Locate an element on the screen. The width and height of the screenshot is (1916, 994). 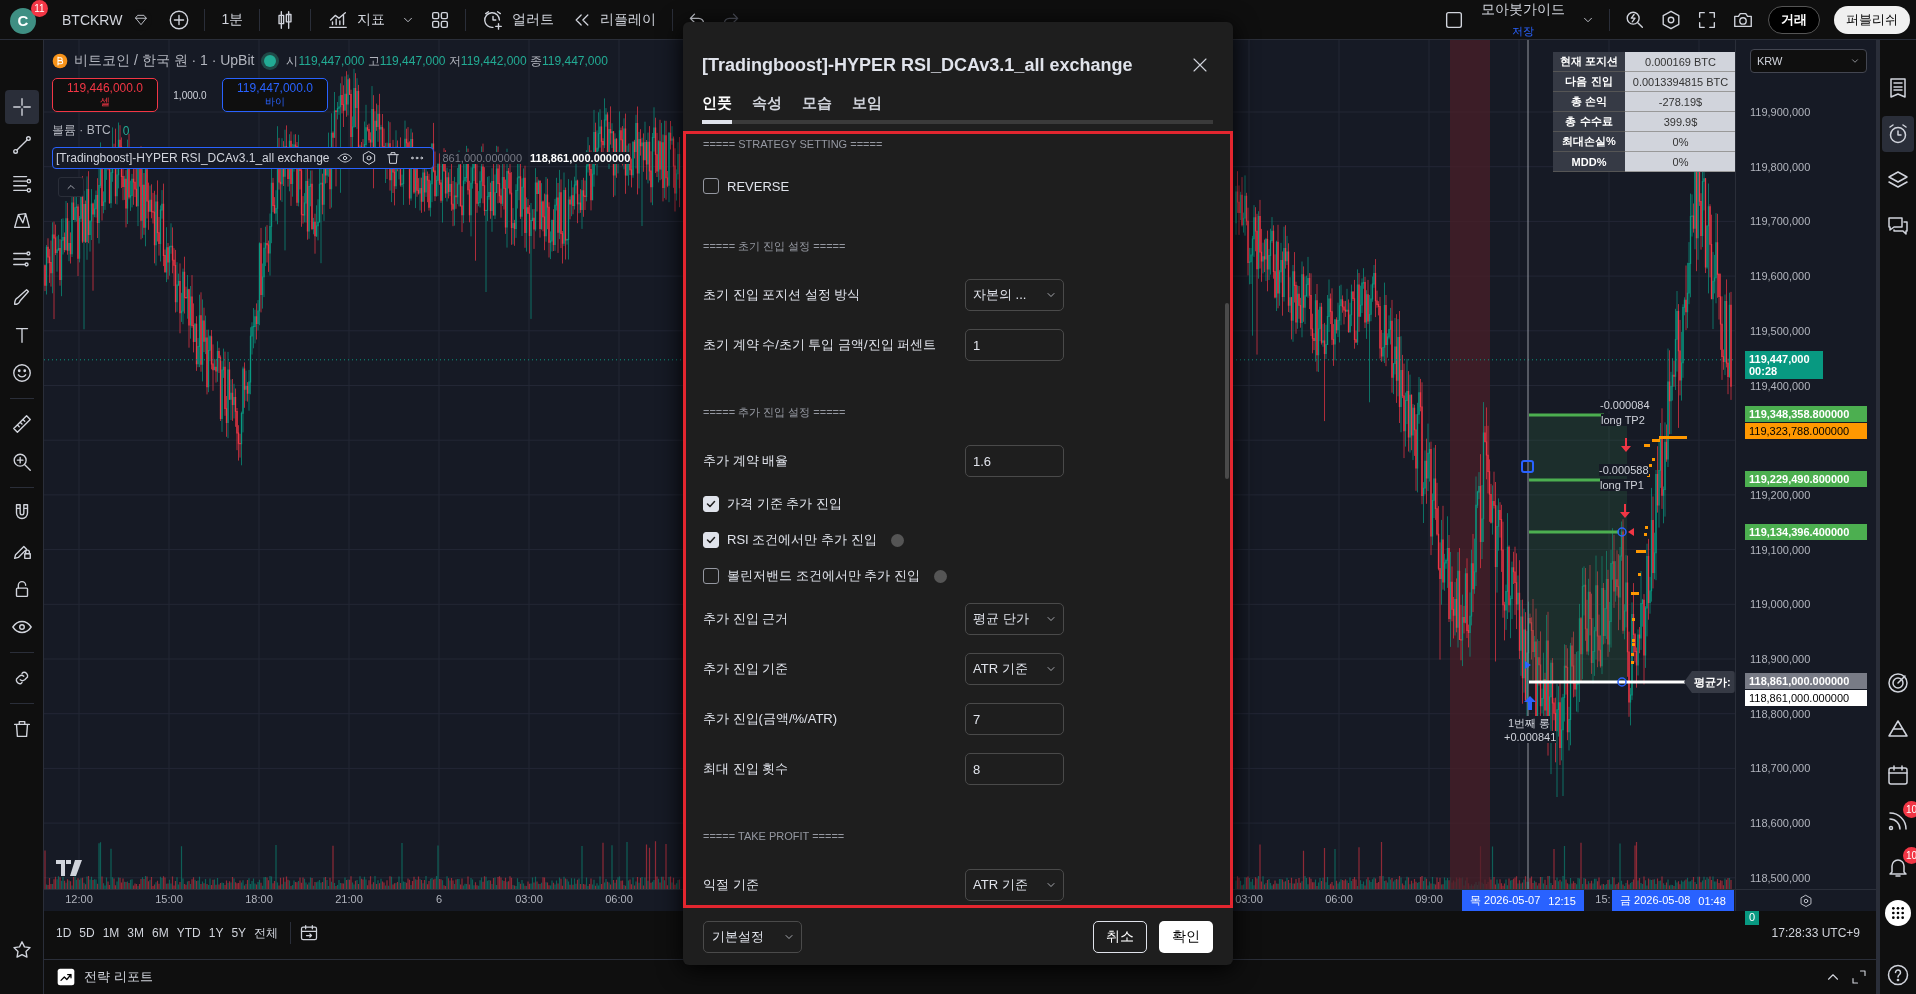
range-button: 5Y is located at coordinates (239, 933).